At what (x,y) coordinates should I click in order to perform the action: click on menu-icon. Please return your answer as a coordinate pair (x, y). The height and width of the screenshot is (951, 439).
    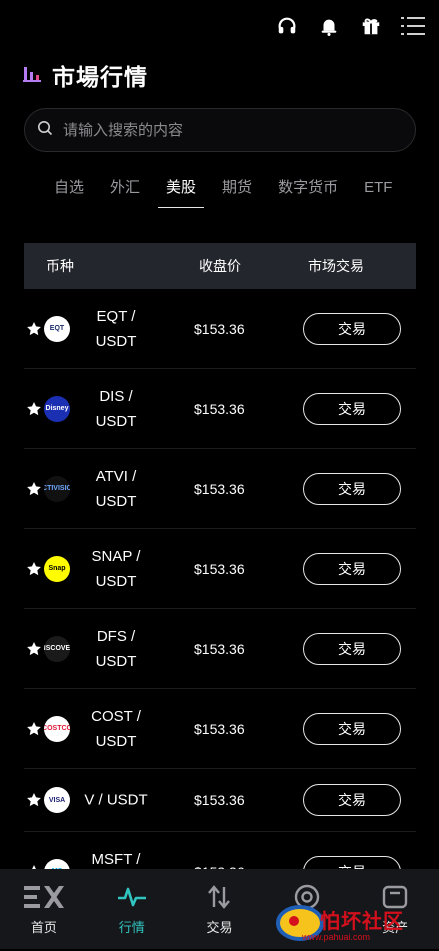
    Looking at the image, I should click on (413, 26).